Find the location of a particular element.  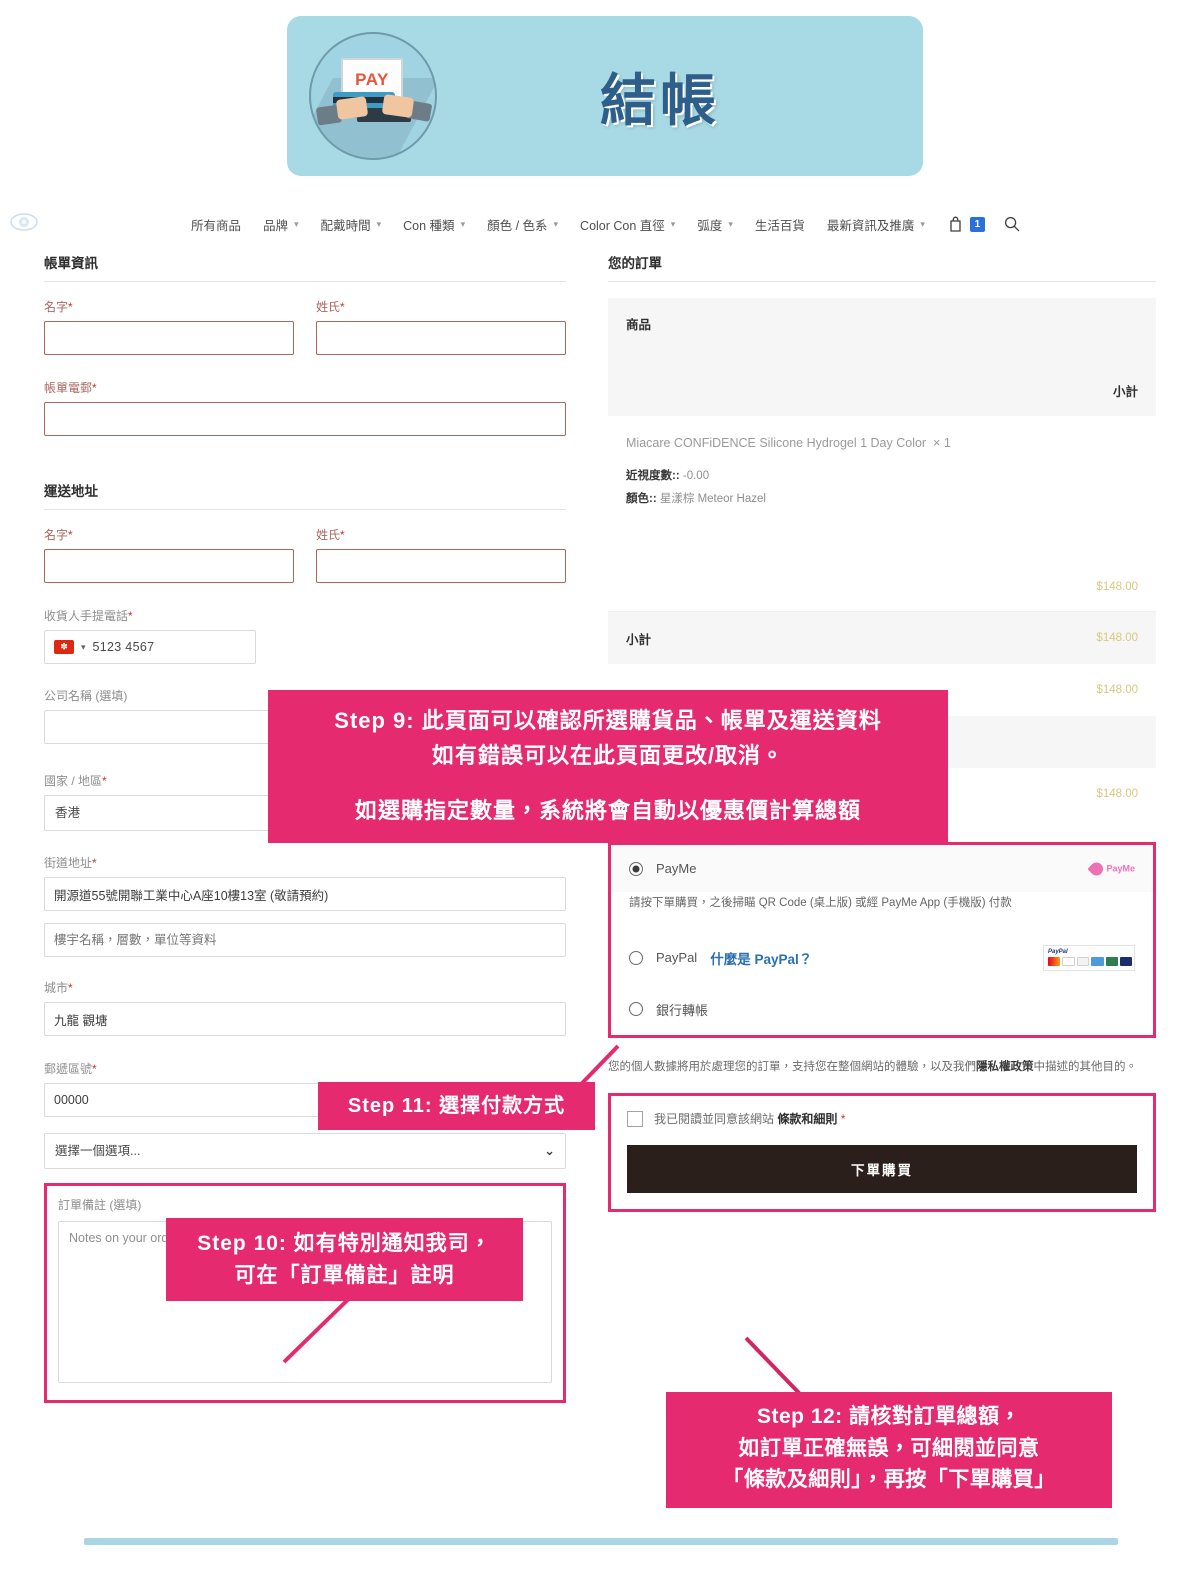

billing-first-name-field: 名字* is located at coordinates (169, 326).